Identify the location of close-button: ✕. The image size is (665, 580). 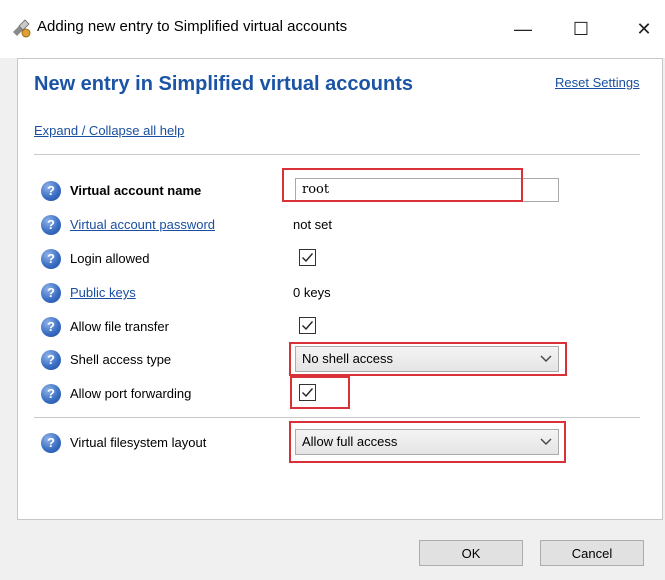
(644, 29).